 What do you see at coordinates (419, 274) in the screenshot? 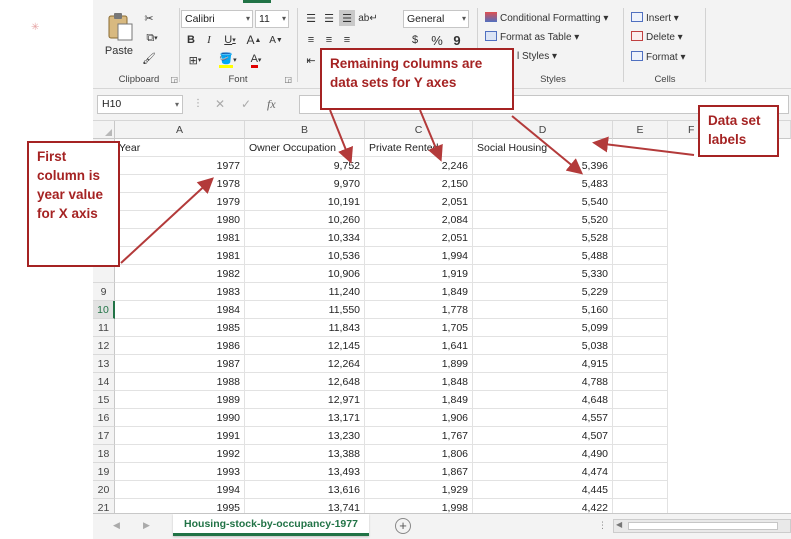
I see `cell-private: 1,919` at bounding box center [419, 274].